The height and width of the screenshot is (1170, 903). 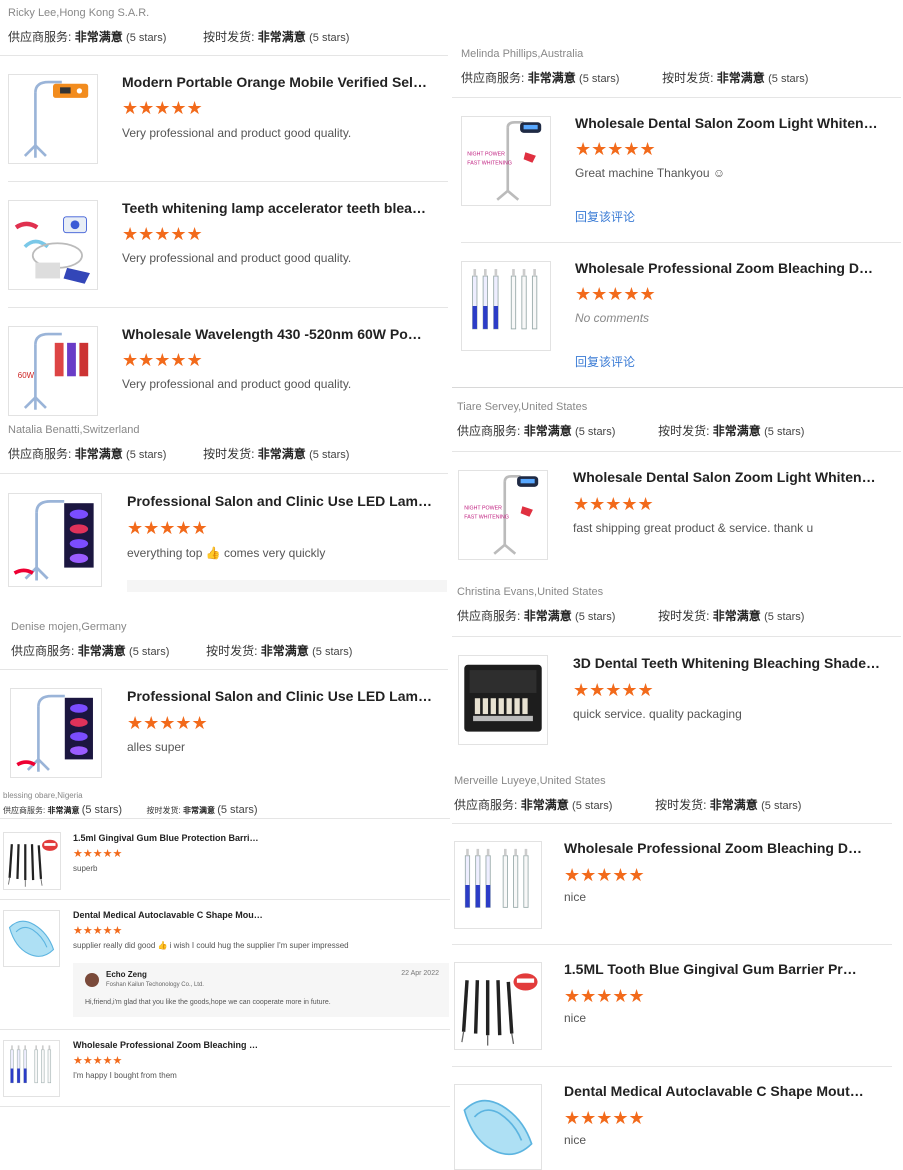 What do you see at coordinates (53, 245) in the screenshot?
I see `whitening-kit-icon` at bounding box center [53, 245].